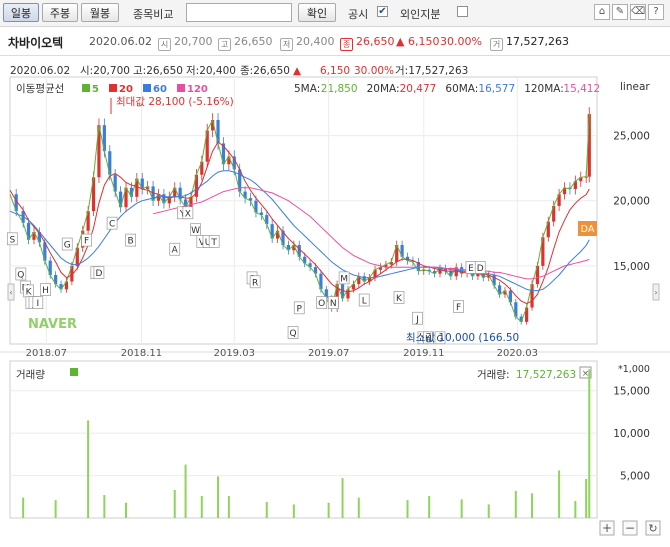 The image size is (670, 547). Describe the element at coordinates (496, 44) in the screenshot. I see `volume-badge: 거` at that location.